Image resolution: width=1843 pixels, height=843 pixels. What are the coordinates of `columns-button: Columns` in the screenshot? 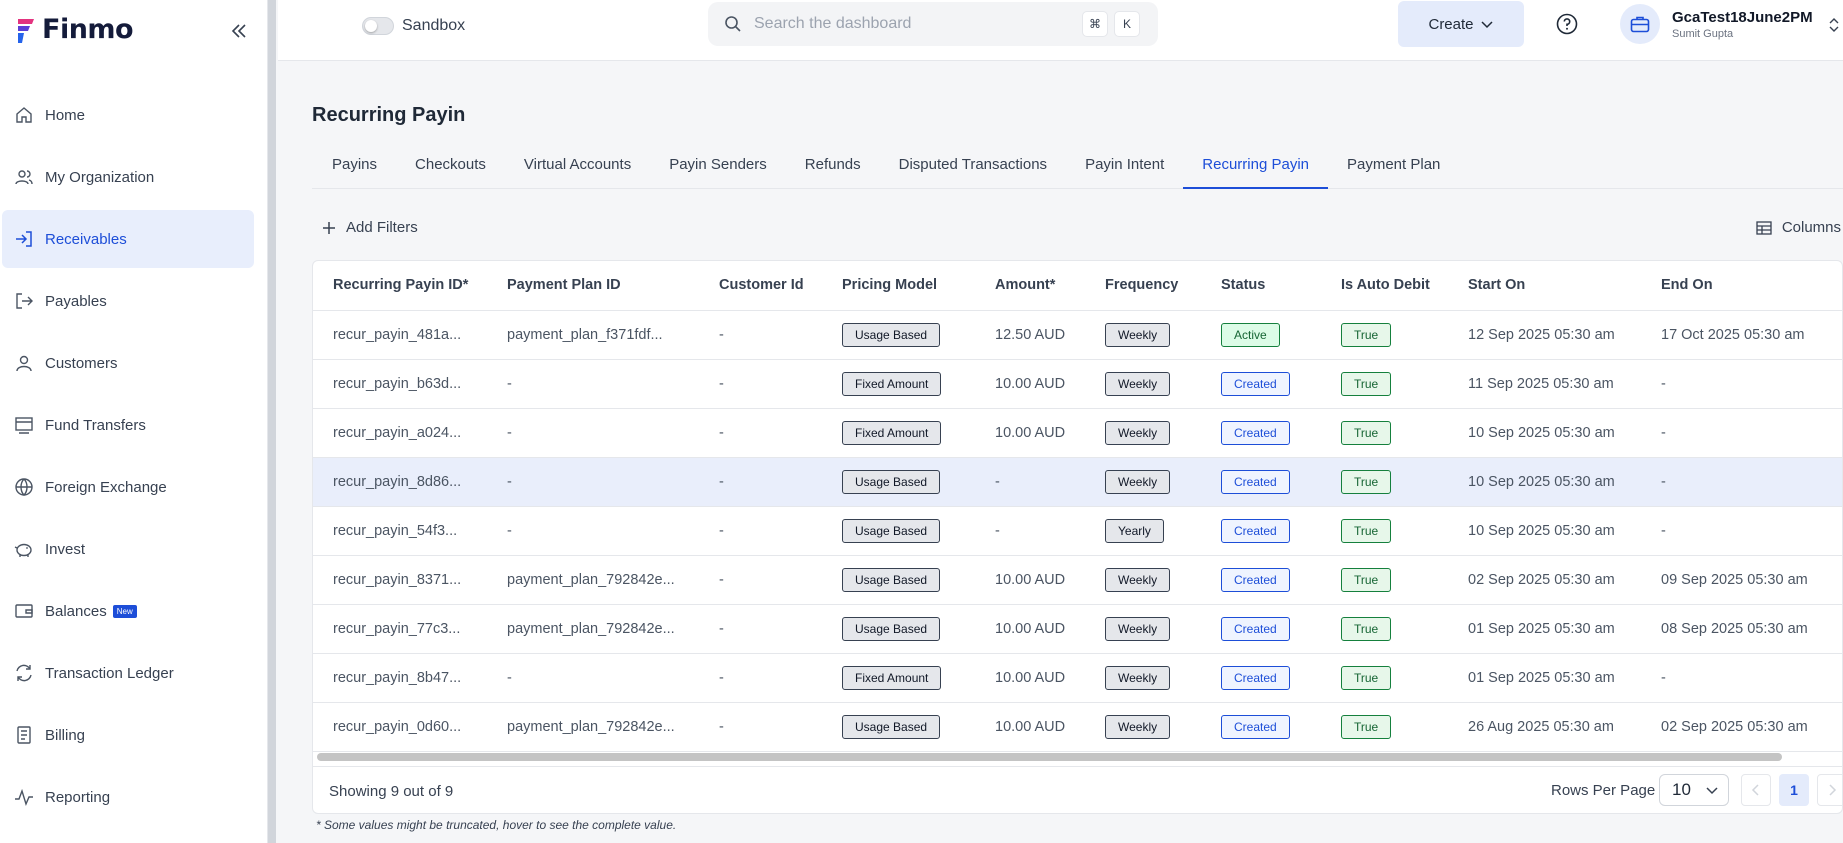 It's located at (1799, 227).